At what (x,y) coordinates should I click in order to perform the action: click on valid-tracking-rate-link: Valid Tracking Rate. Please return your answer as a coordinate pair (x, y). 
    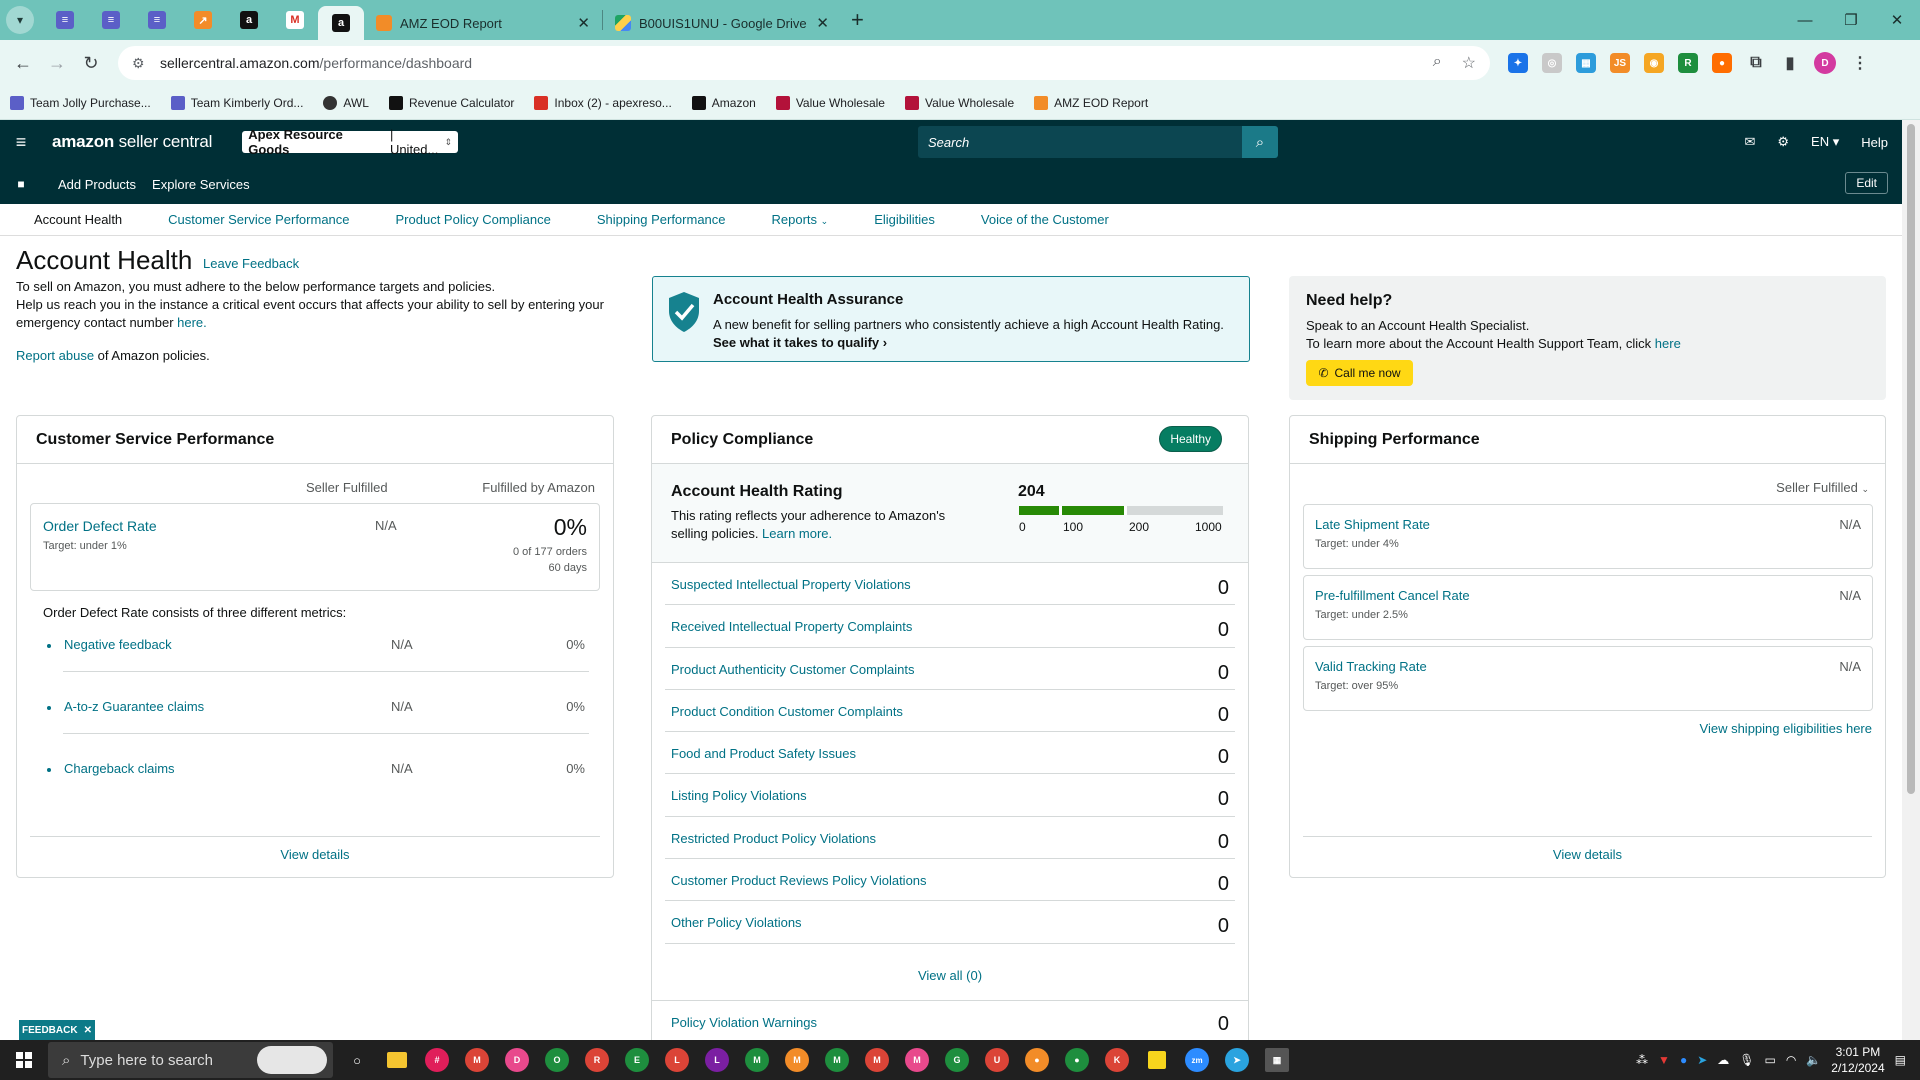
    Looking at the image, I should click on (1371, 666).